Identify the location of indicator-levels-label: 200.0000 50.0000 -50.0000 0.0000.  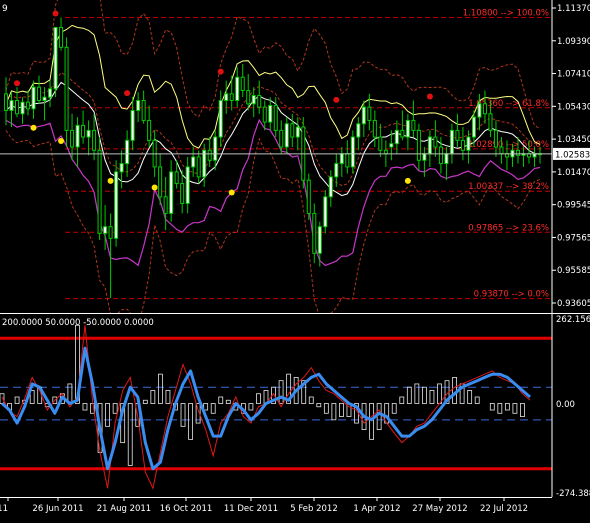
(78, 323).